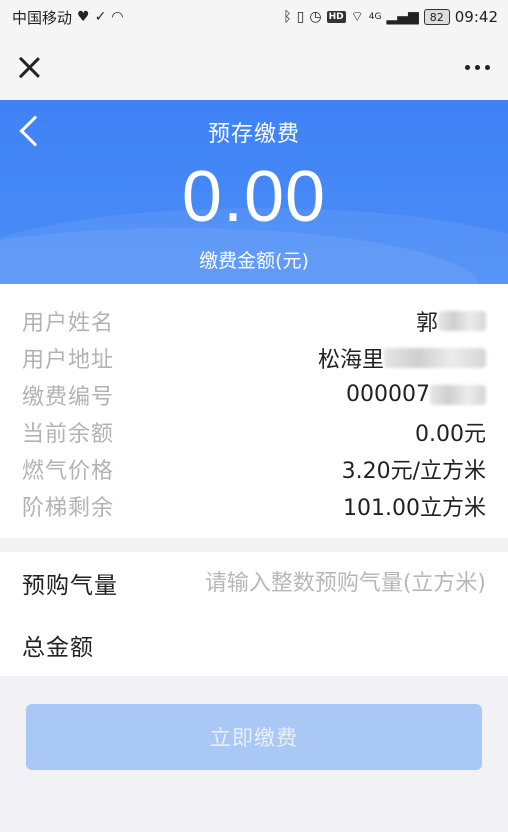 Image resolution: width=508 pixels, height=832 pixels. What do you see at coordinates (58, 648) in the screenshot?
I see `total-label: 总金额` at bounding box center [58, 648].